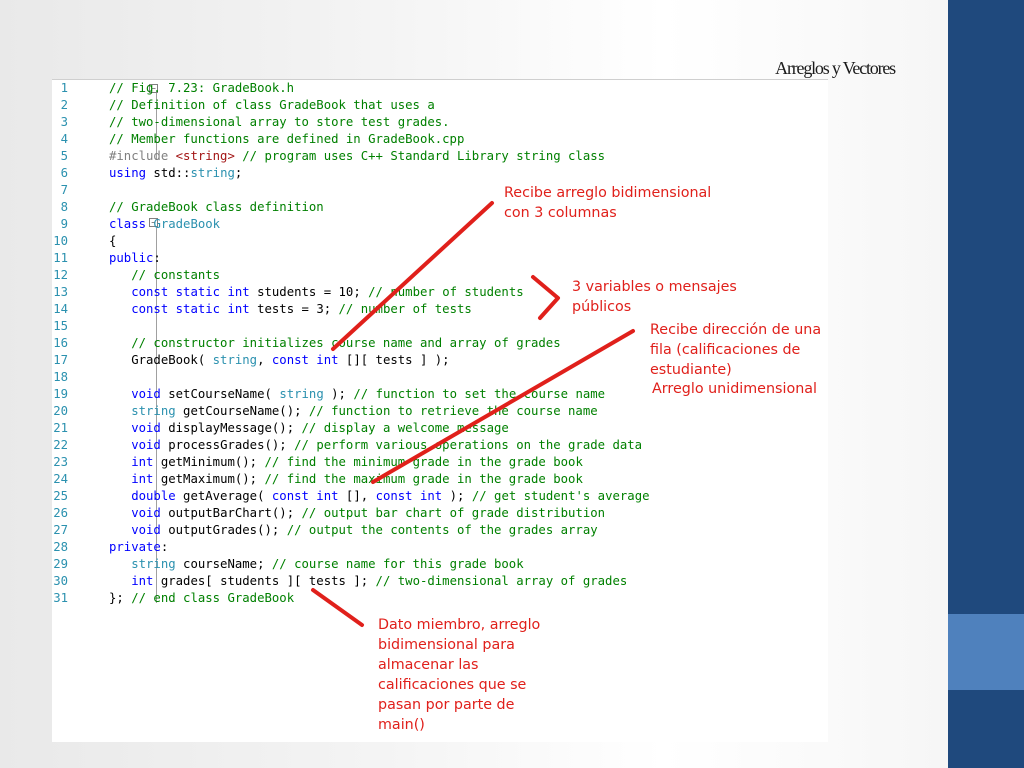  Describe the element at coordinates (412, 276) in the screenshot. I see `arrow-line-2d-param` at that location.